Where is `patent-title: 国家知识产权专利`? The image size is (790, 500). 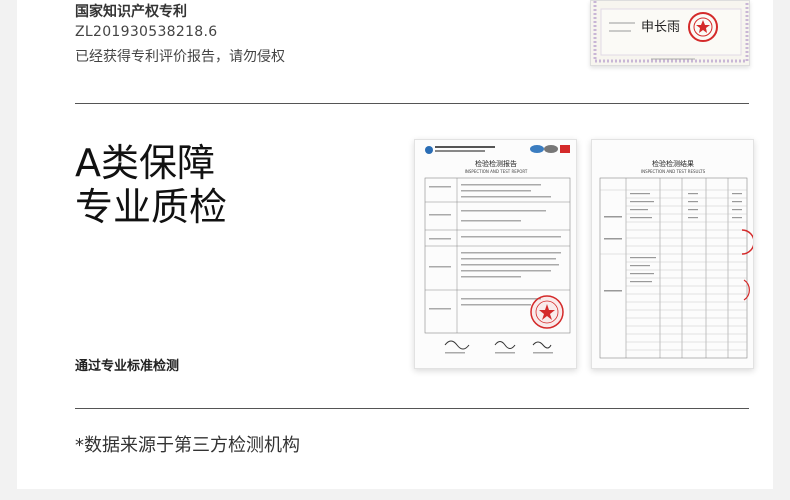
patent-title: 国家知识产权专利 is located at coordinates (131, 12).